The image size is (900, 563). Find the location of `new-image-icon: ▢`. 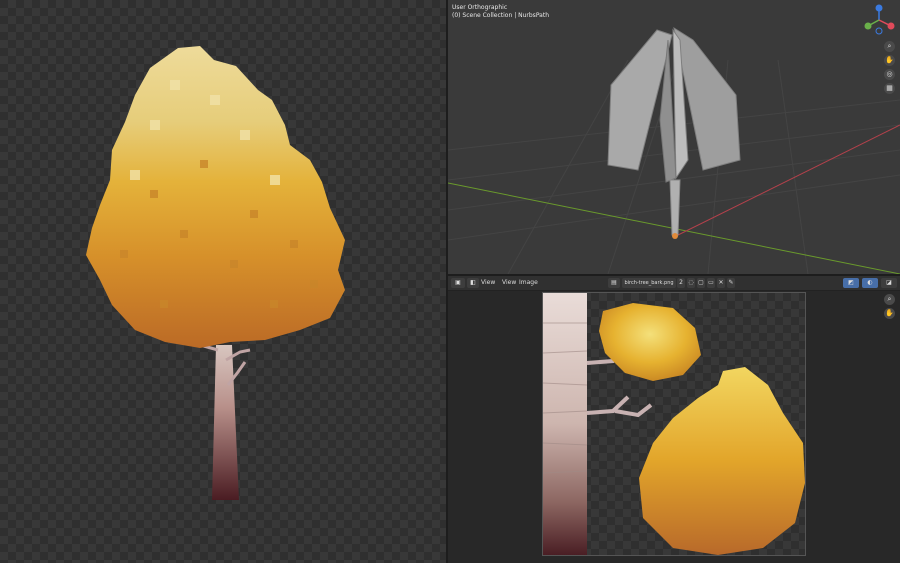

new-image-icon: ▢ is located at coordinates (701, 283).